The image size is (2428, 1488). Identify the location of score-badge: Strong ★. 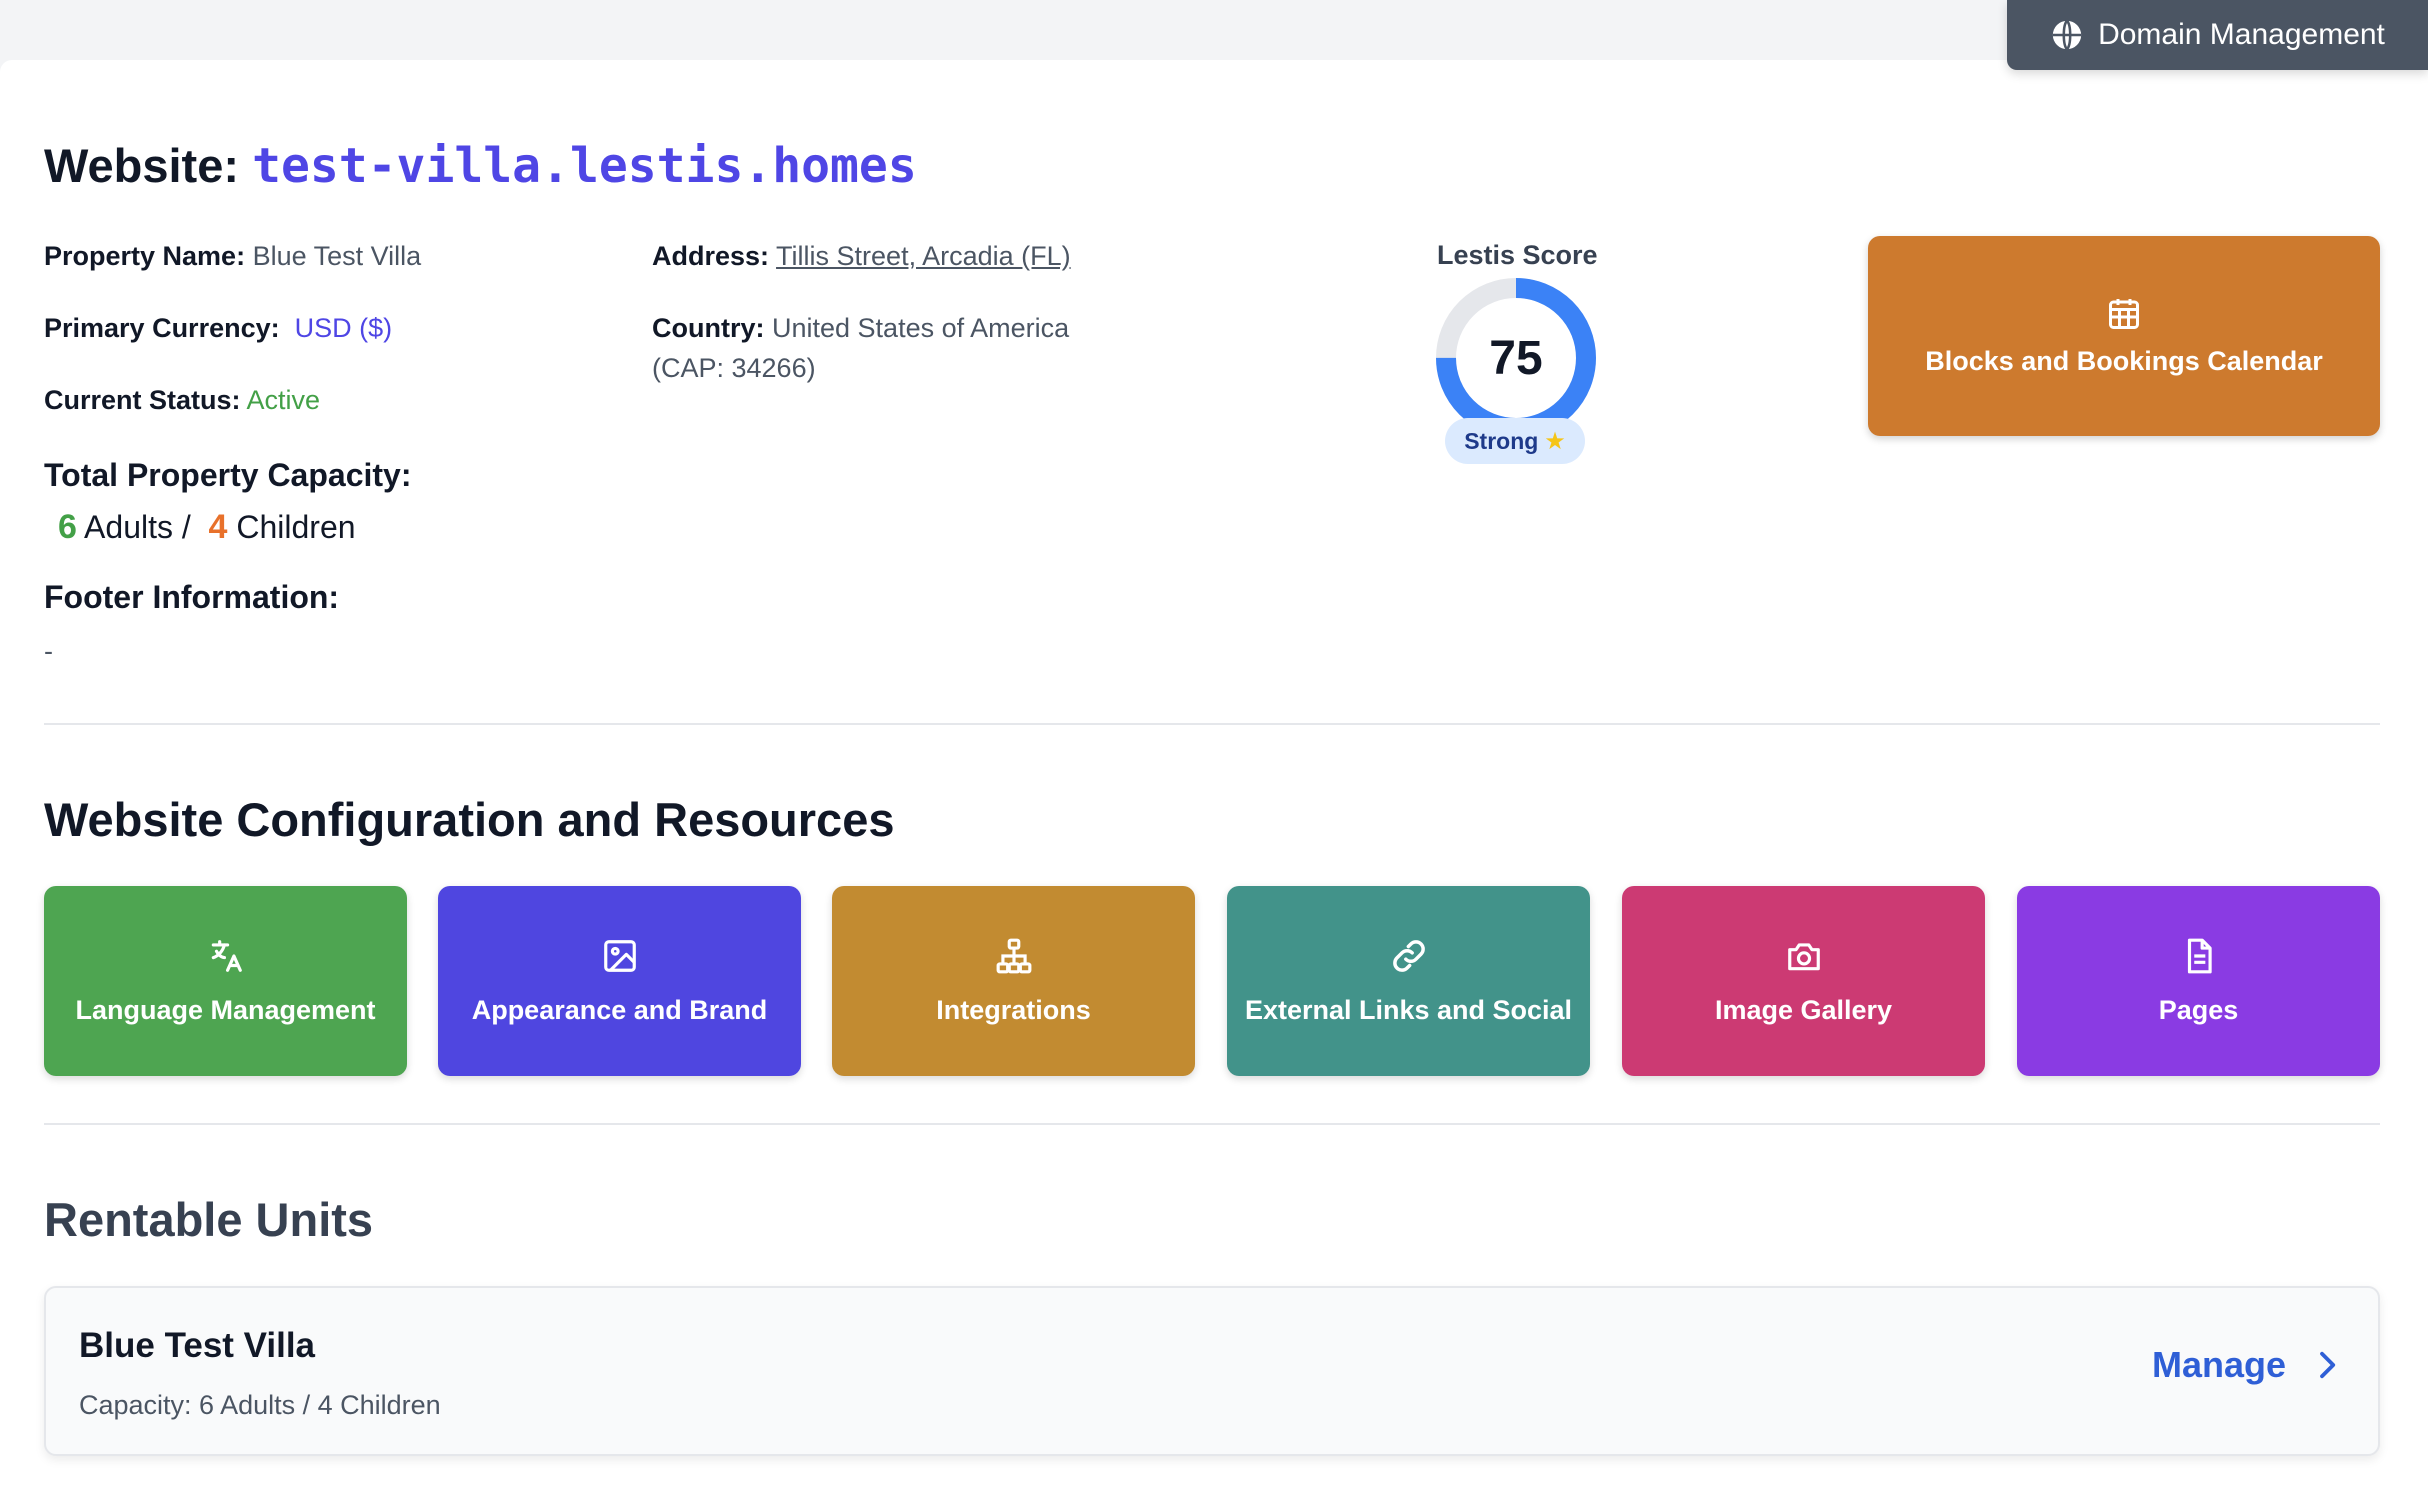
(1515, 441).